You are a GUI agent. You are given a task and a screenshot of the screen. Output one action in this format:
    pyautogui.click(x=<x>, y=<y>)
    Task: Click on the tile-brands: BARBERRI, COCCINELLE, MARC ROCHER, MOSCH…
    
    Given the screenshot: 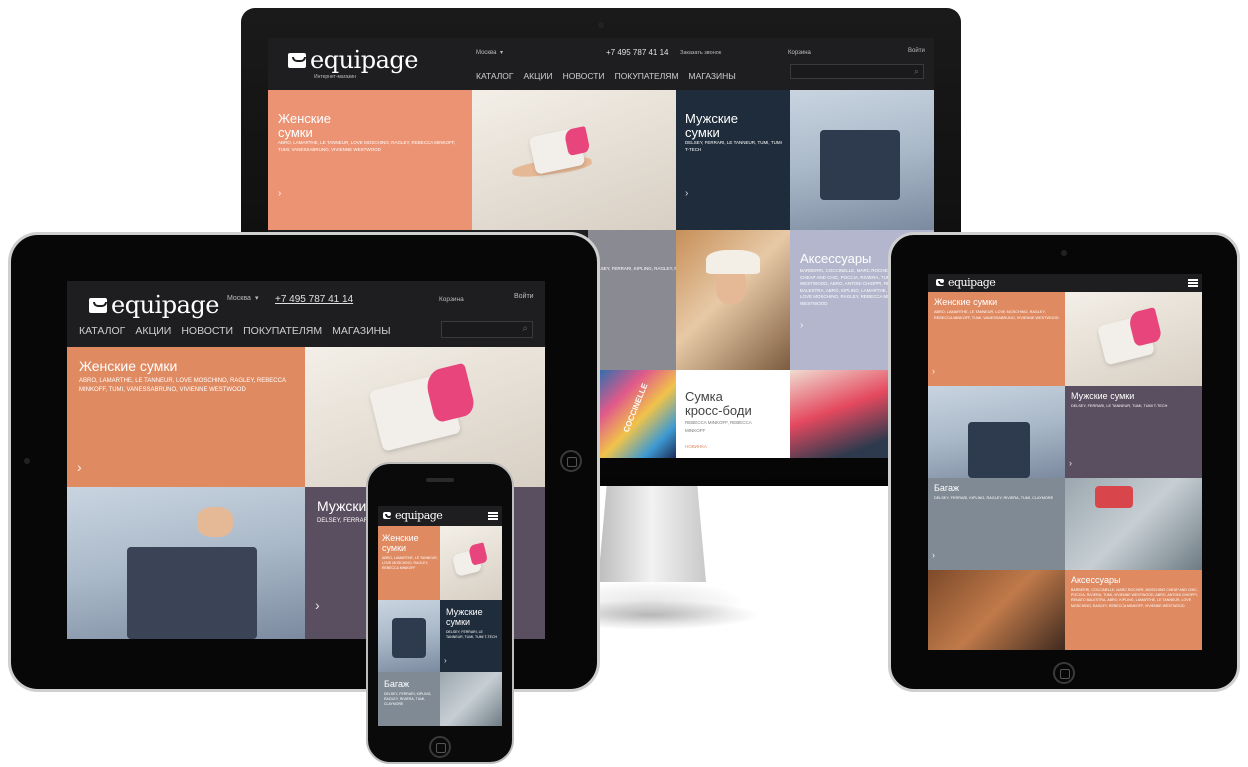 What is the action you would take?
    pyautogui.click(x=1134, y=598)
    